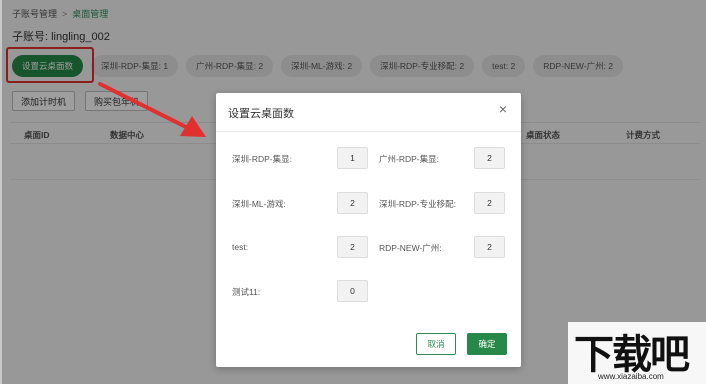 This screenshot has width=706, height=384. I want to click on field-label-shenzhen-ml-game: 深圳-ML-游戏:, so click(259, 204).